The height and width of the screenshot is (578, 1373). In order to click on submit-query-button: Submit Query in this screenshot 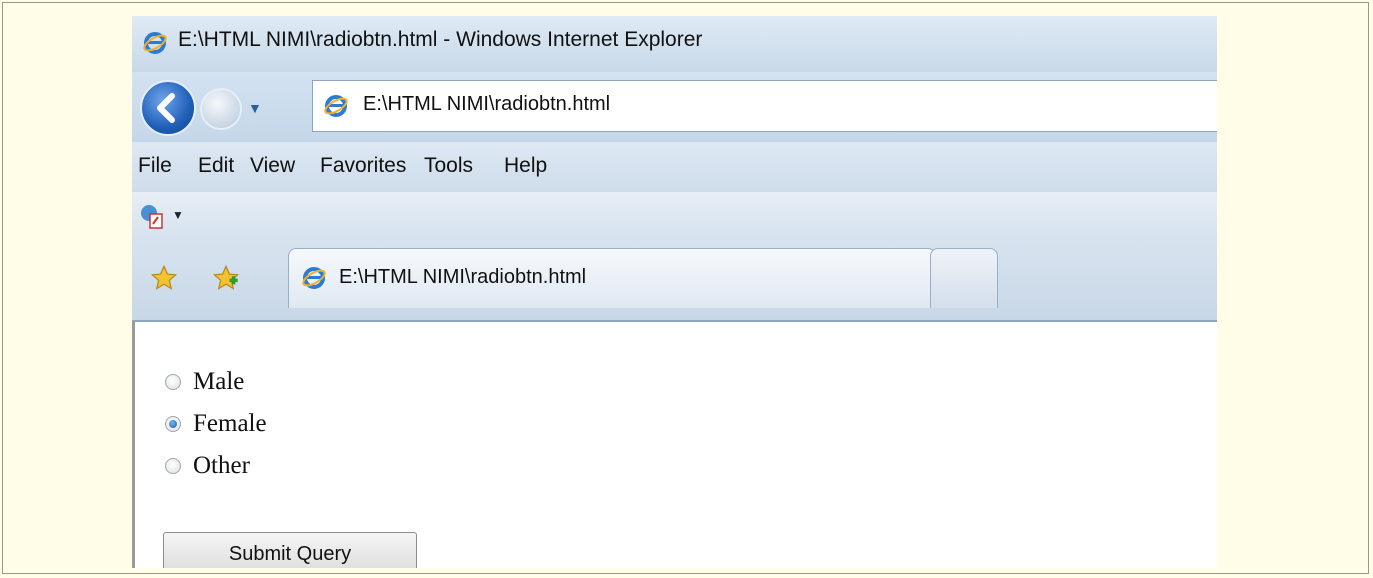, I will do `click(290, 550)`.